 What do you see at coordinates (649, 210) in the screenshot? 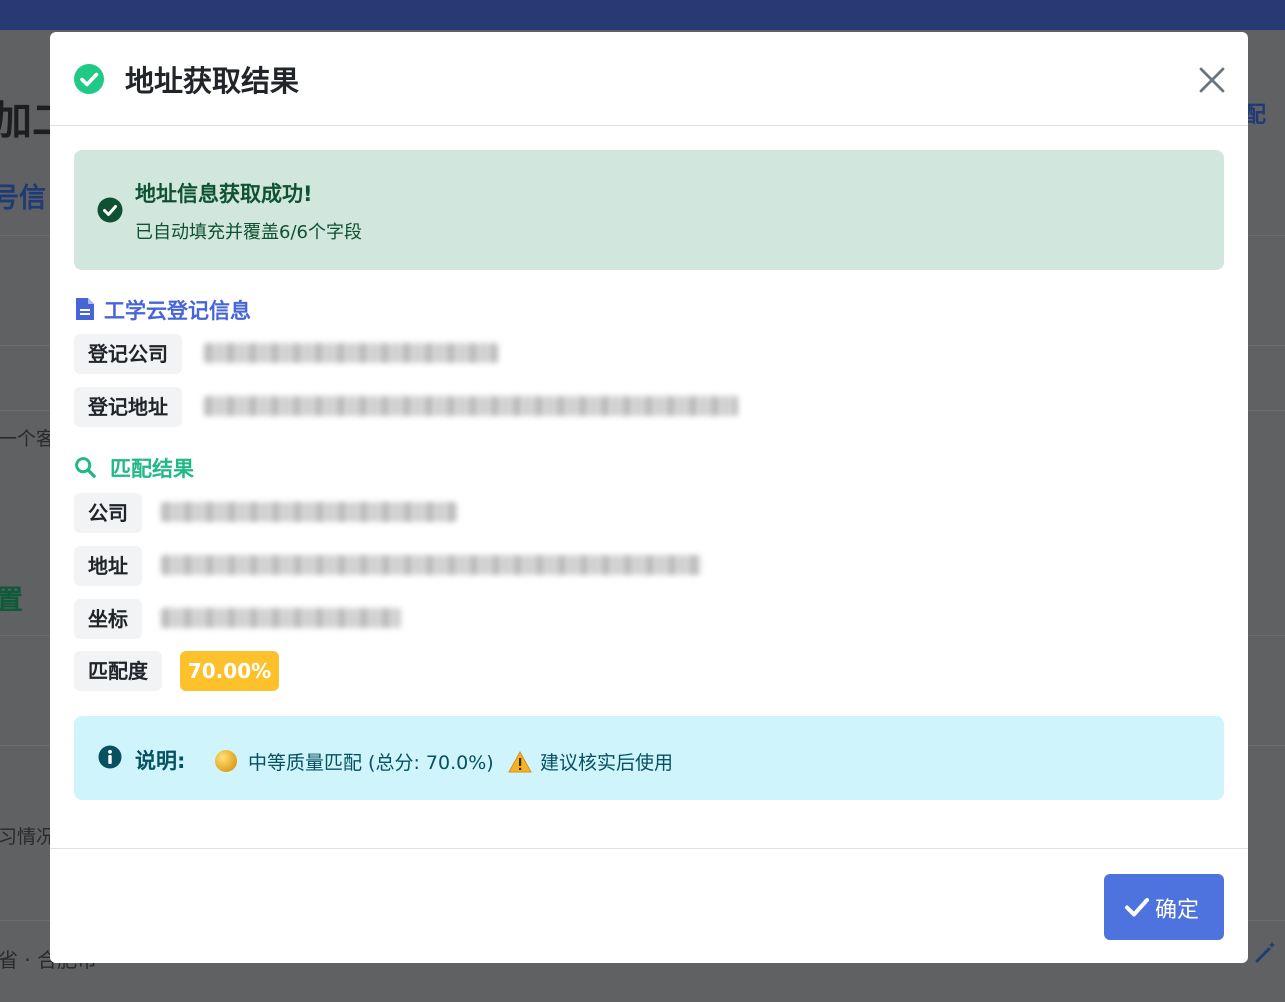
I see `success-alert: 地址信息获取成功! 已自动填充并覆盖6/6个字段` at bounding box center [649, 210].